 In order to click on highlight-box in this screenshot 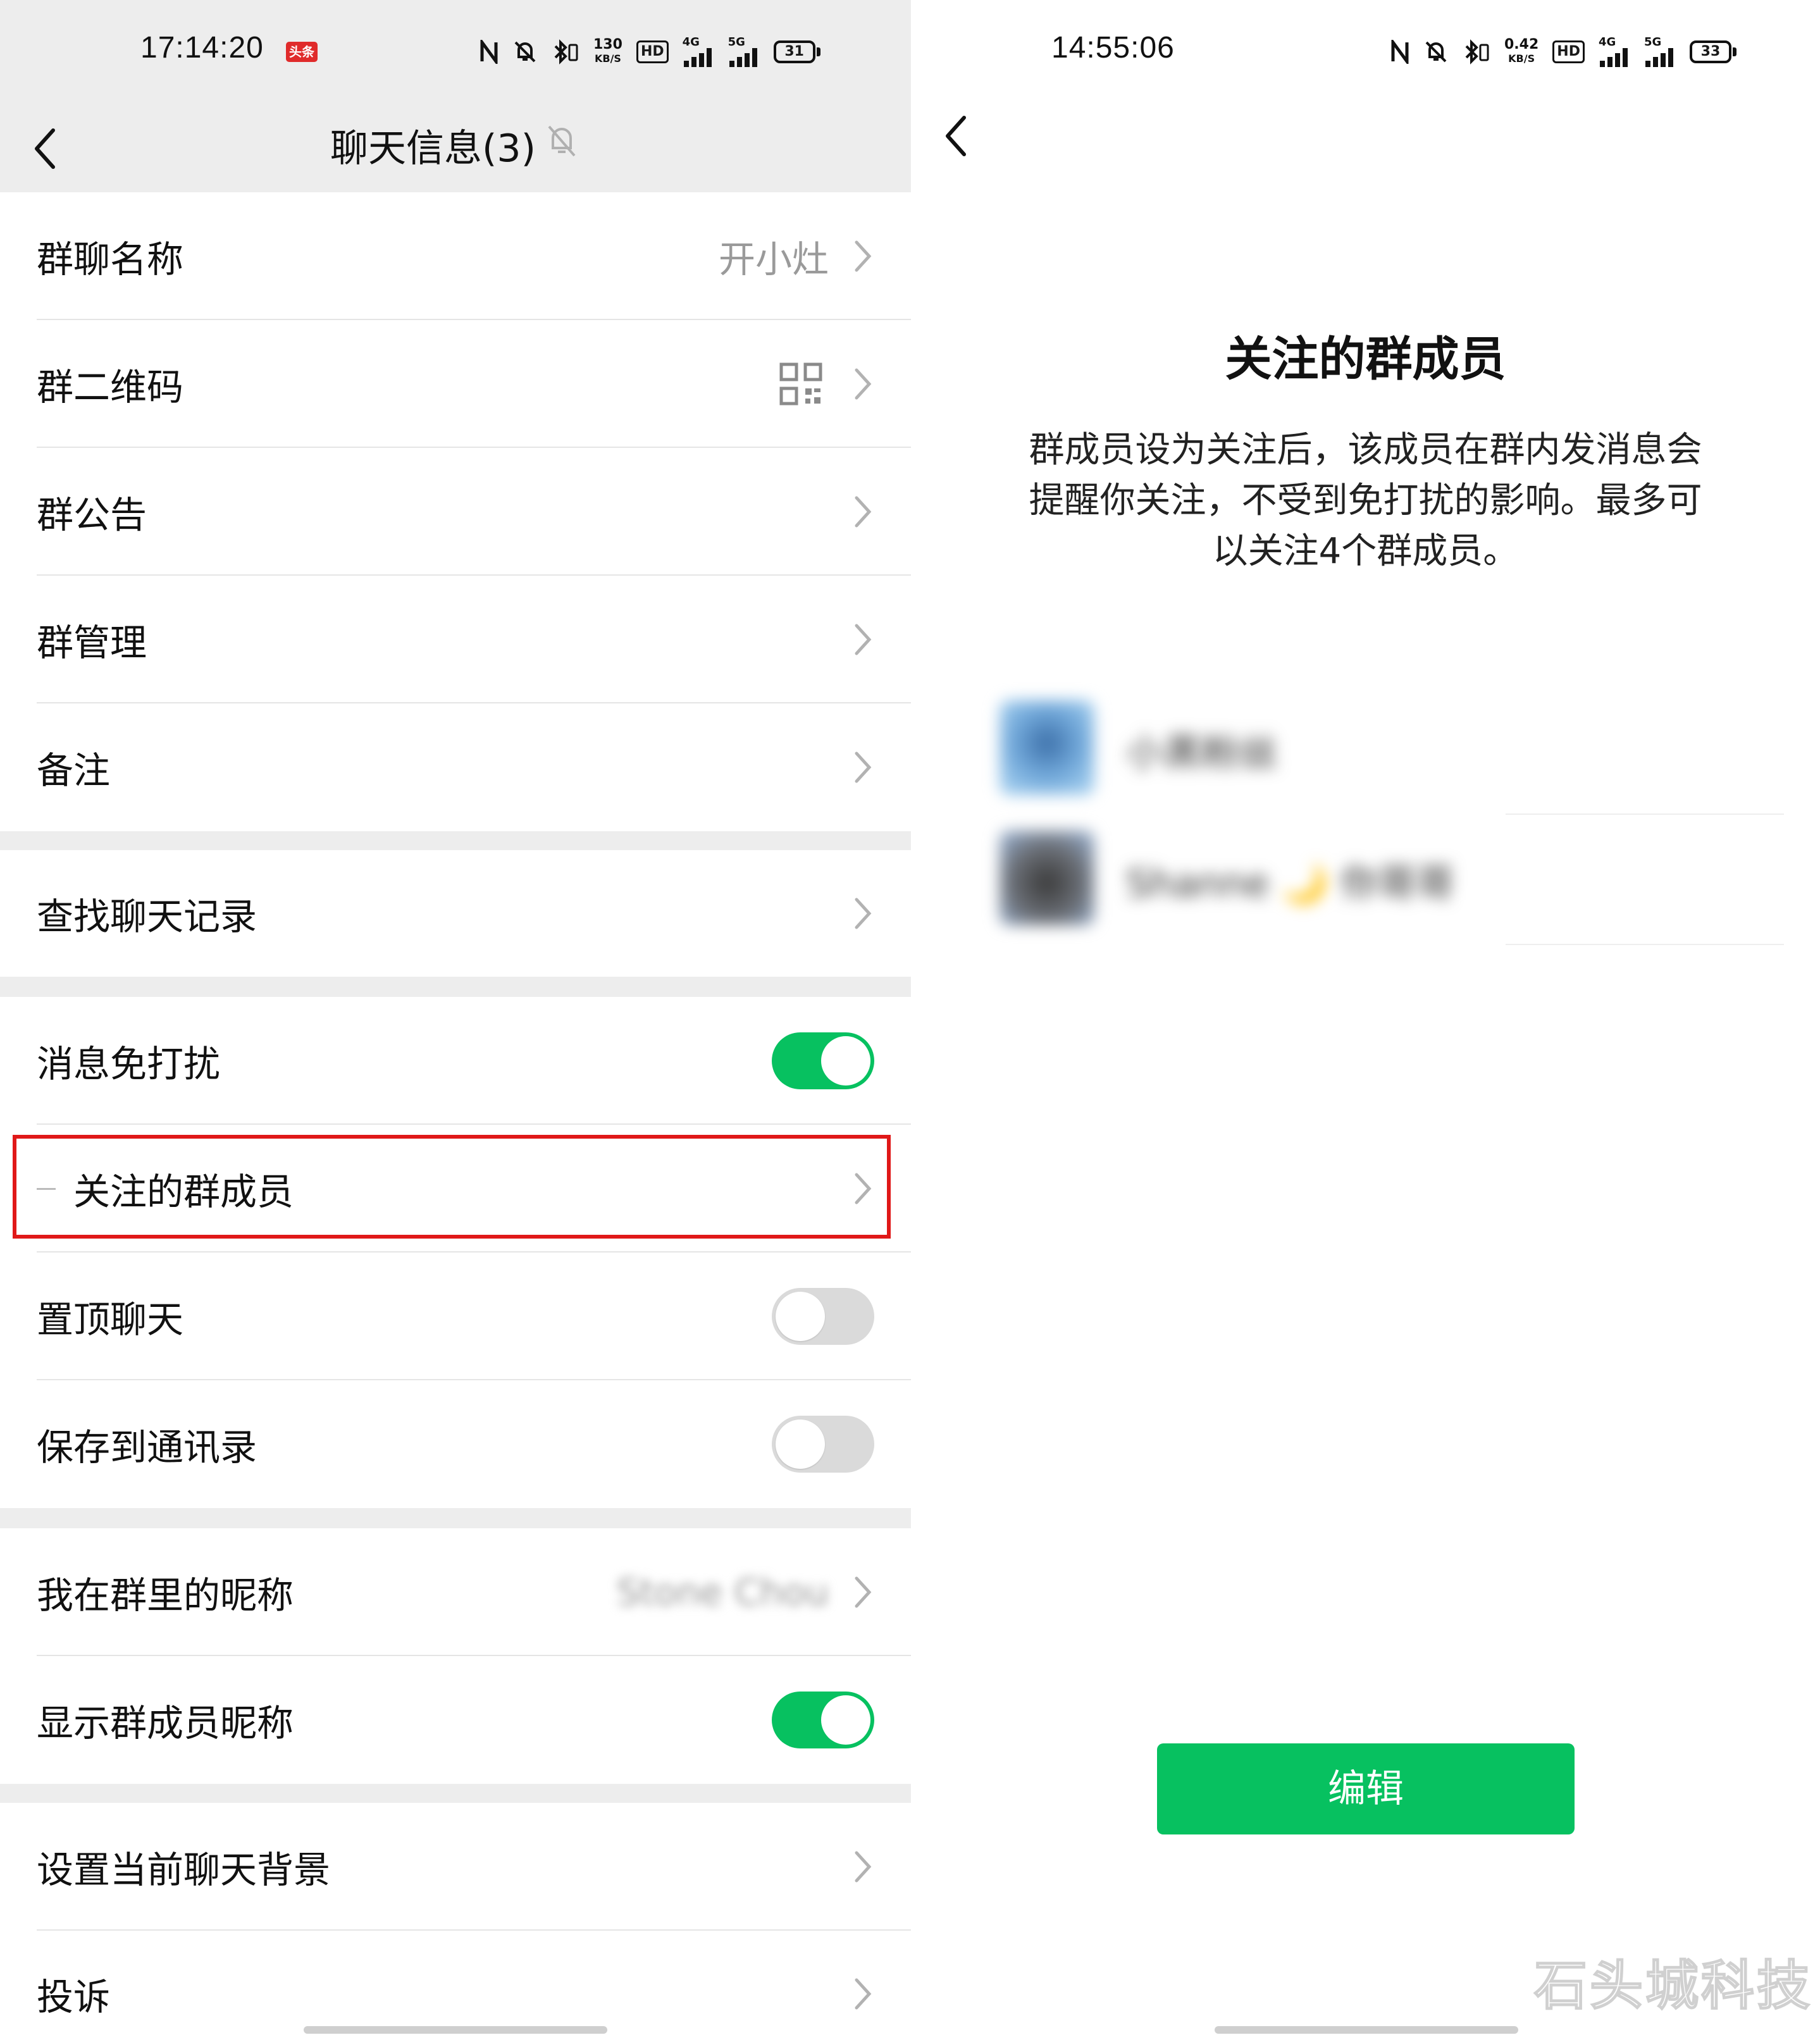, I will do `click(452, 1187)`.